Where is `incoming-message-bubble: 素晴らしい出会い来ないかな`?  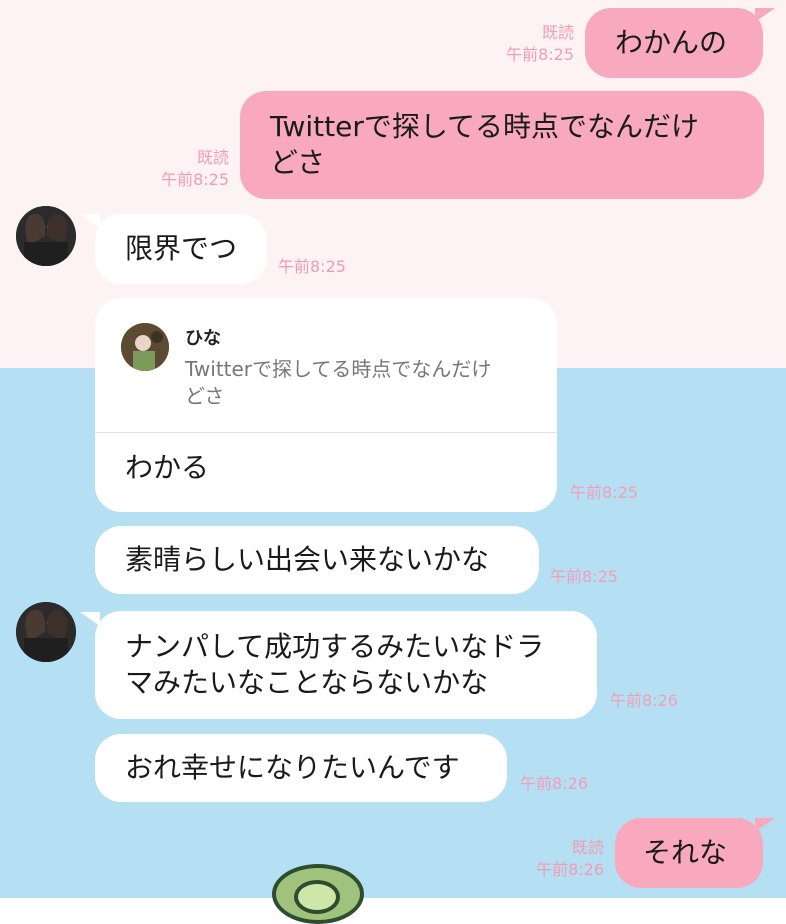
incoming-message-bubble: 素晴らしい出会い来ないかな is located at coordinates (317, 560).